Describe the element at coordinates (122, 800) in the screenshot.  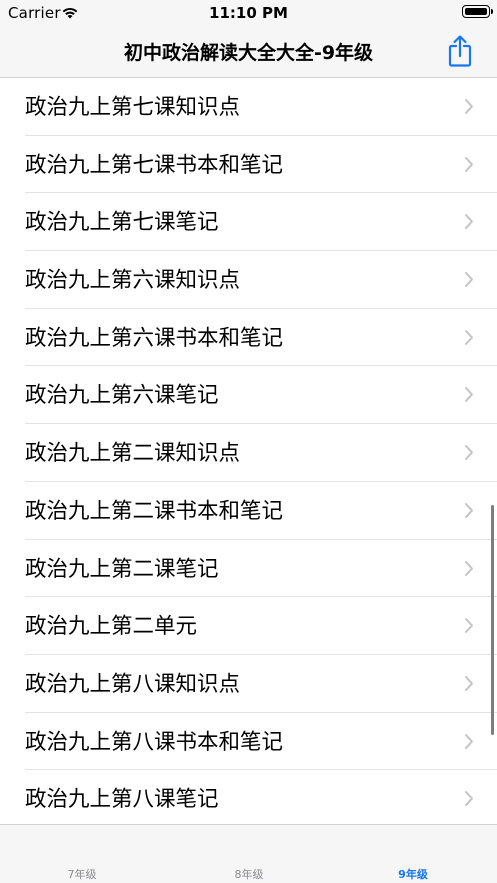
I see `list-item-label: 政治九上第八课笔记` at that location.